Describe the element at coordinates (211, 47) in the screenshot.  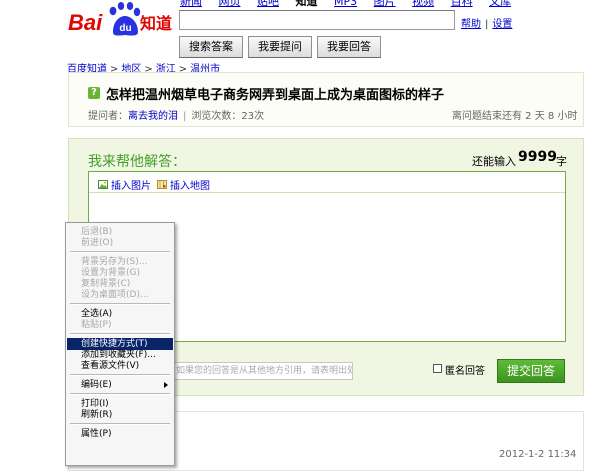
I see `search-answer-button: 搜索答案` at that location.